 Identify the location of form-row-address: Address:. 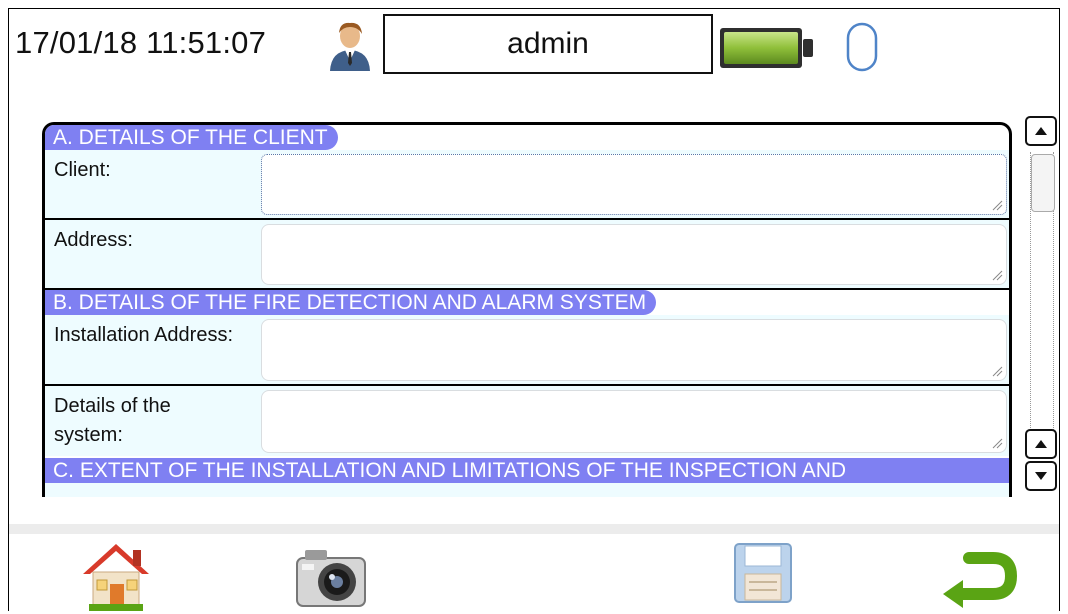
(527, 255).